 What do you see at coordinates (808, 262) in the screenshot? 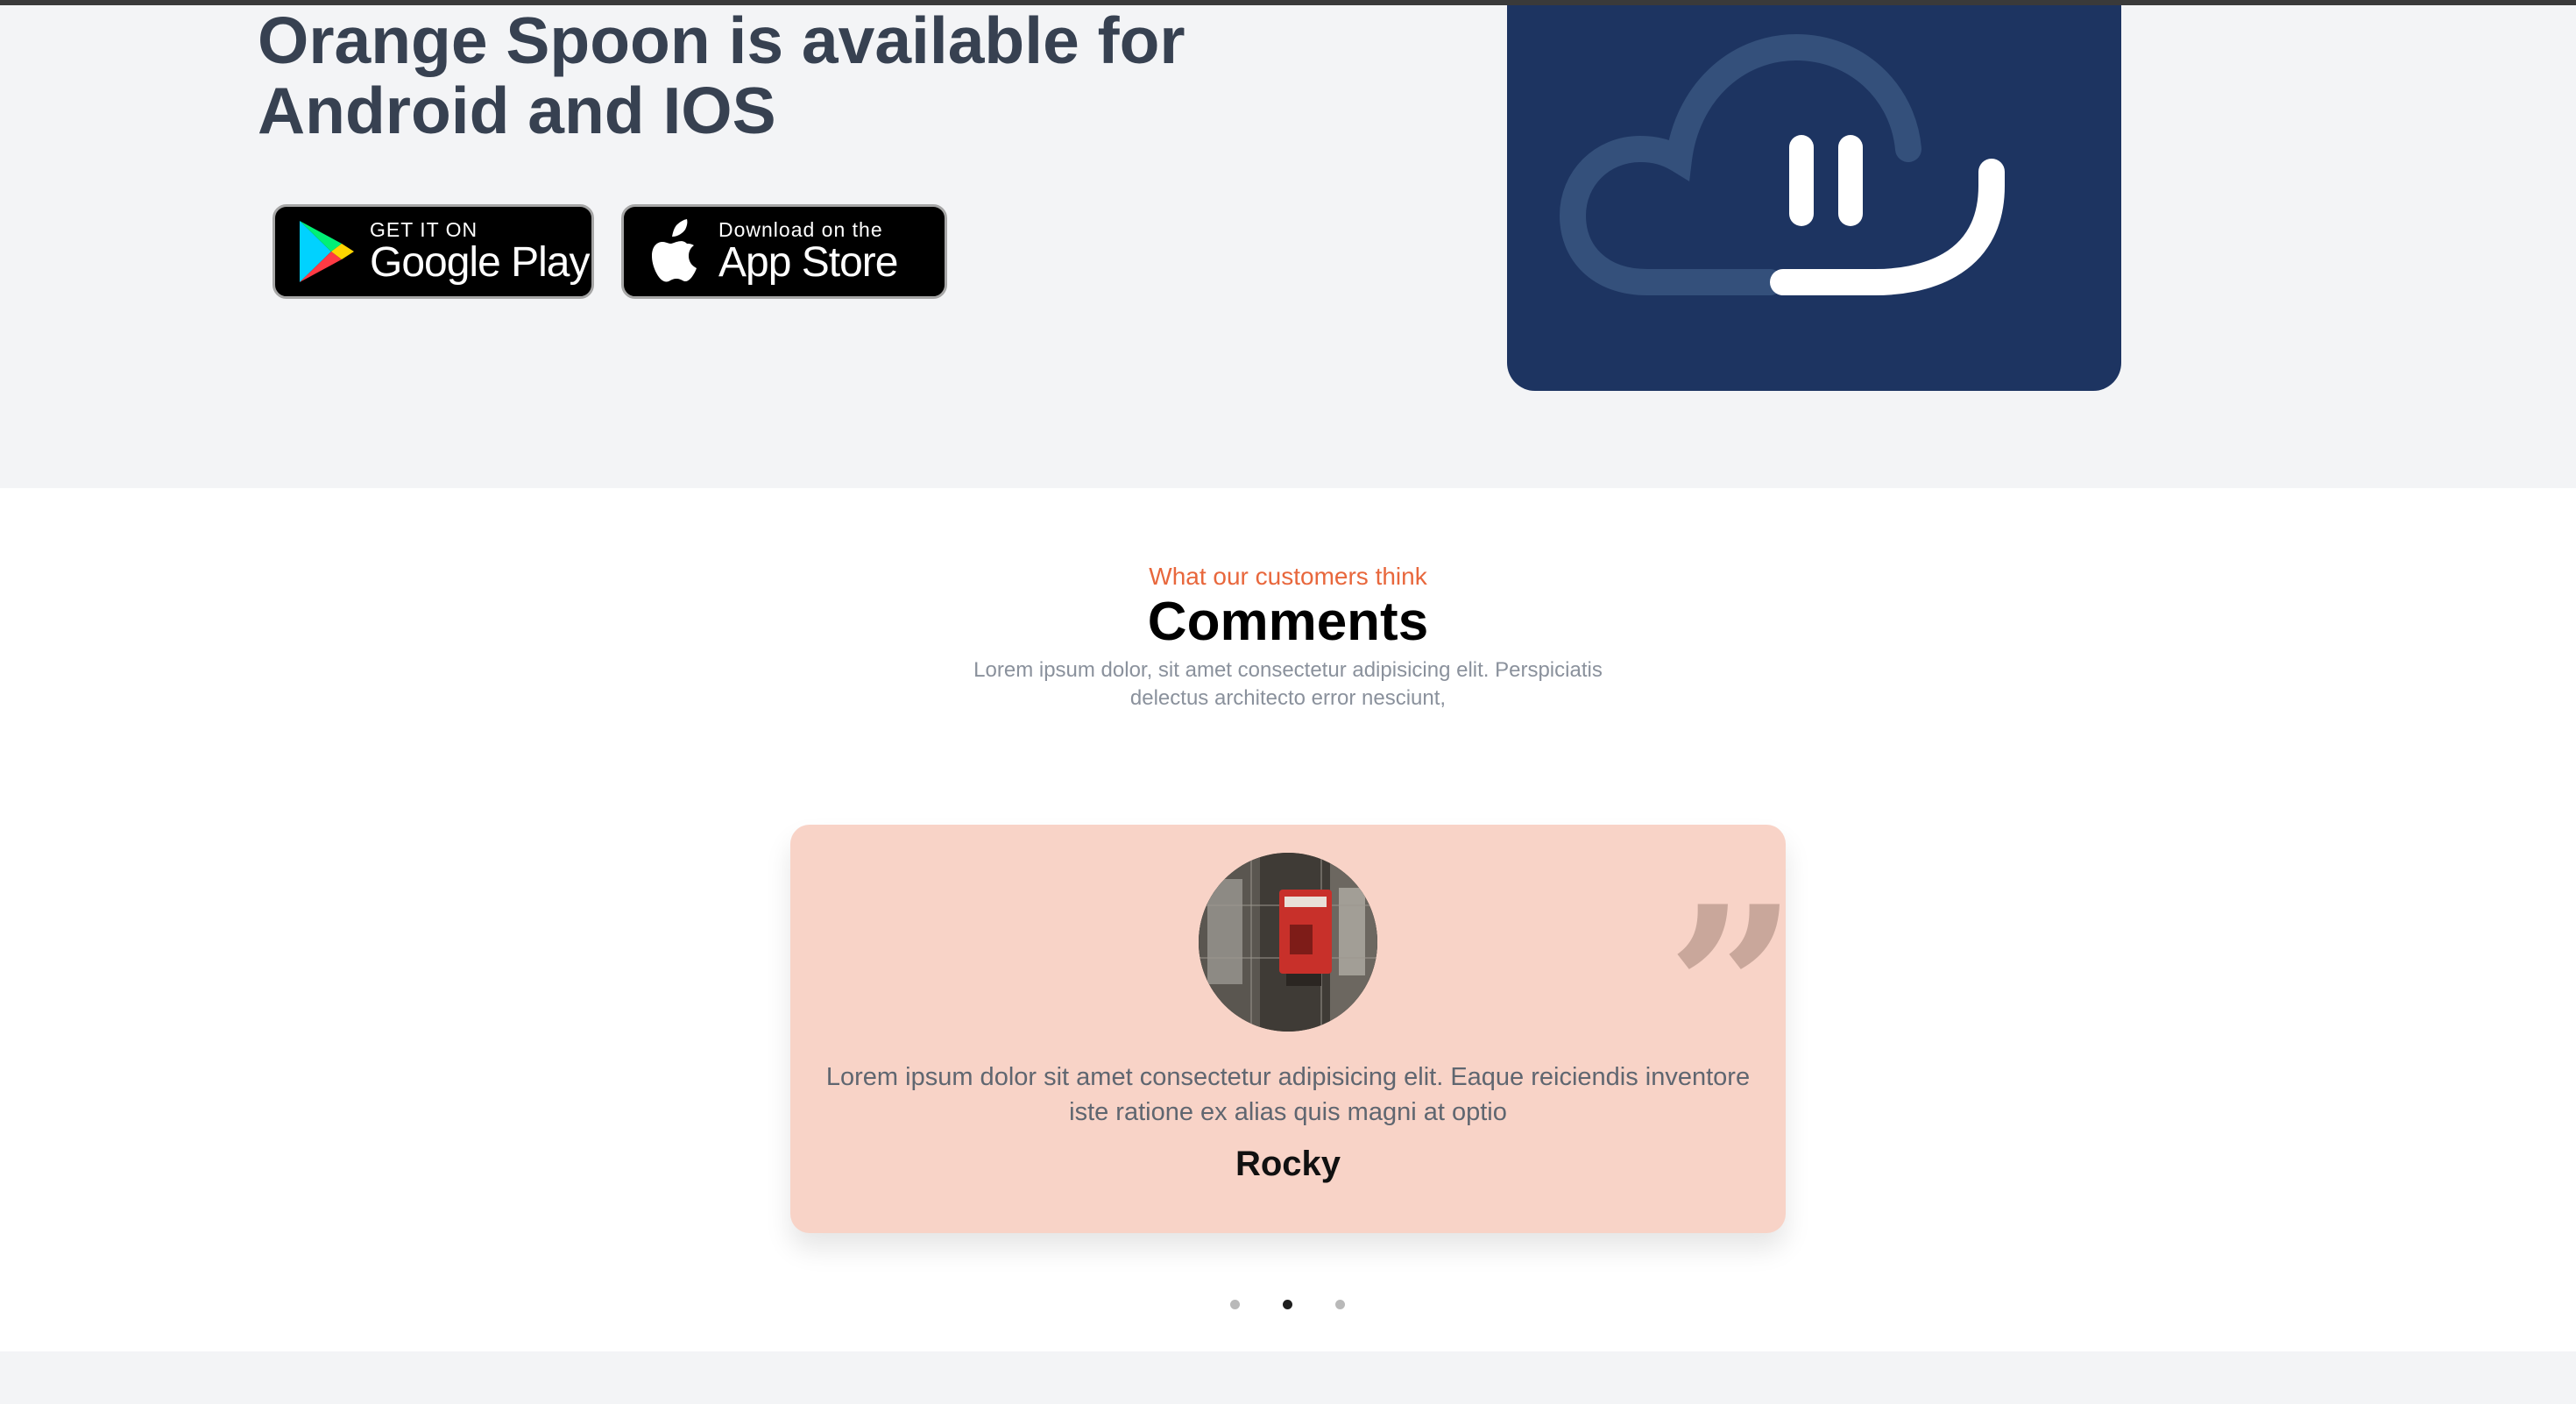
I see `app-store-big-label: App Store` at bounding box center [808, 262].